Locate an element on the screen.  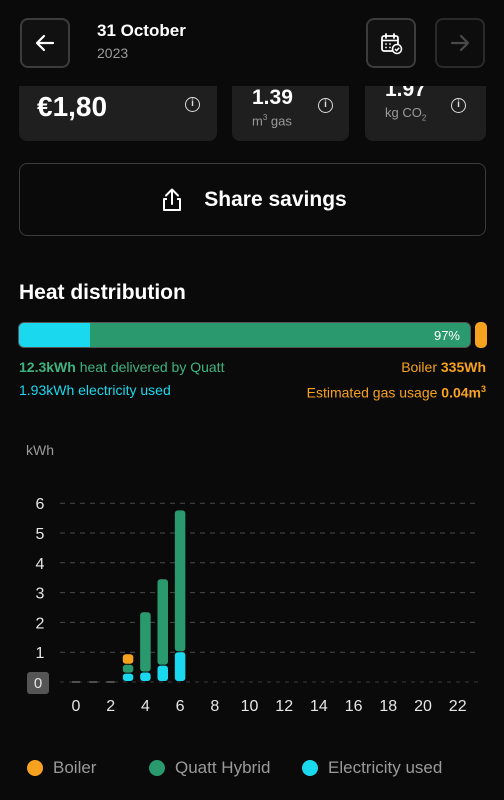
x-tick-label: 20 is located at coordinates (423, 706).